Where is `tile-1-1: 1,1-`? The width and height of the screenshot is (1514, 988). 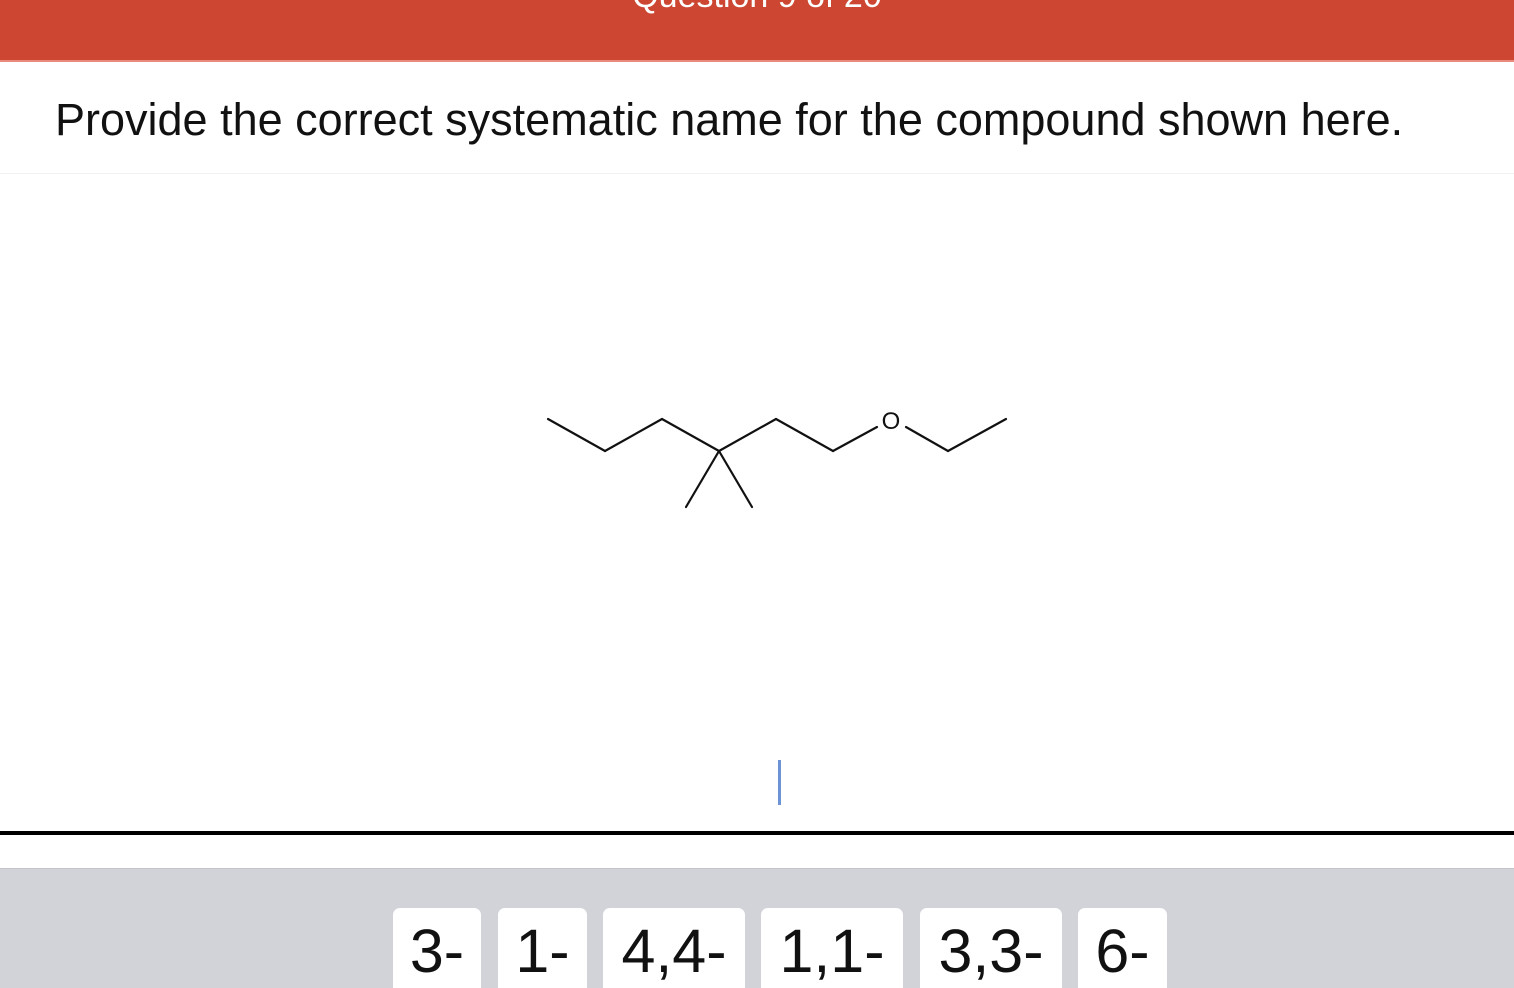 tile-1-1: 1,1- is located at coordinates (832, 948).